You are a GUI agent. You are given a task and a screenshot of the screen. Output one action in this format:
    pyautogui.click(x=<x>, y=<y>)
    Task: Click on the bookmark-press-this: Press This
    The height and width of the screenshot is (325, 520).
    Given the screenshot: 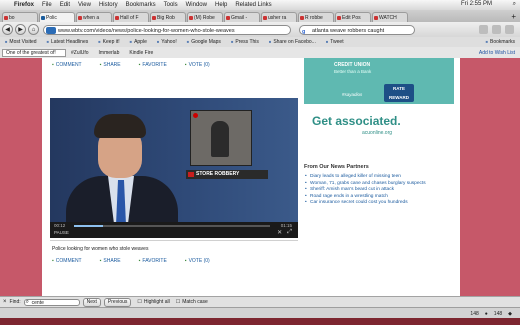 What is the action you would take?
    pyautogui.click(x=245, y=42)
    